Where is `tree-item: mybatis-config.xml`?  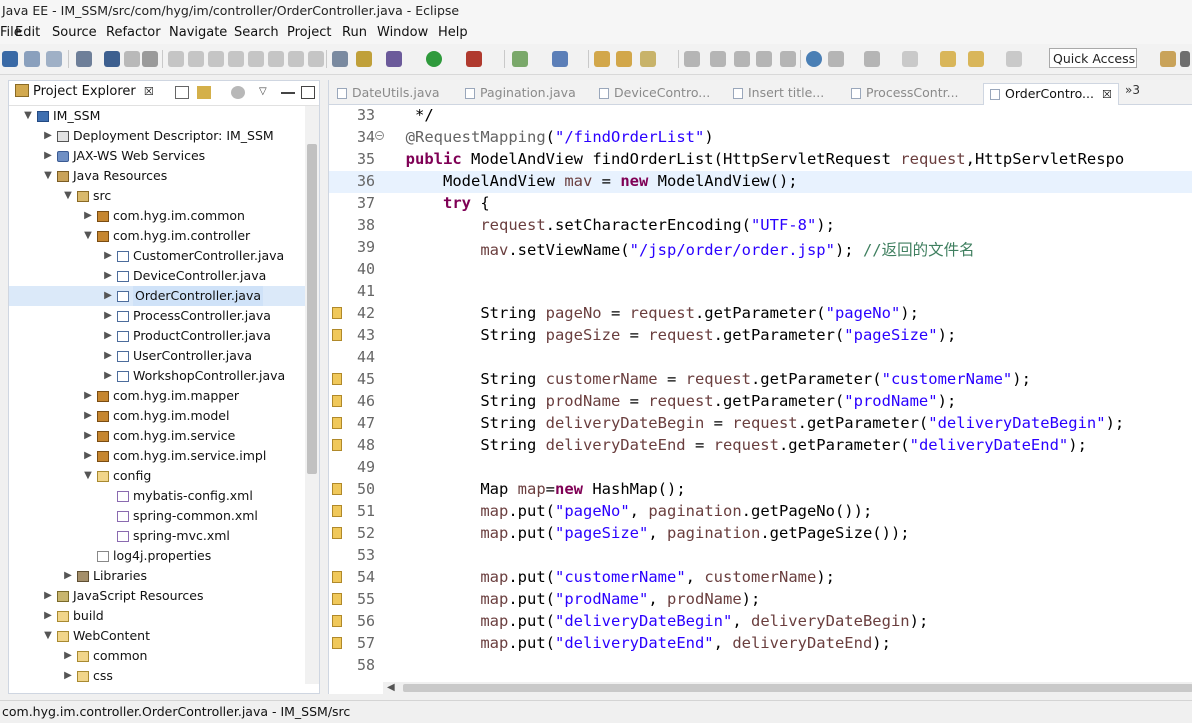 tree-item: mybatis-config.xml is located at coordinates (157, 496).